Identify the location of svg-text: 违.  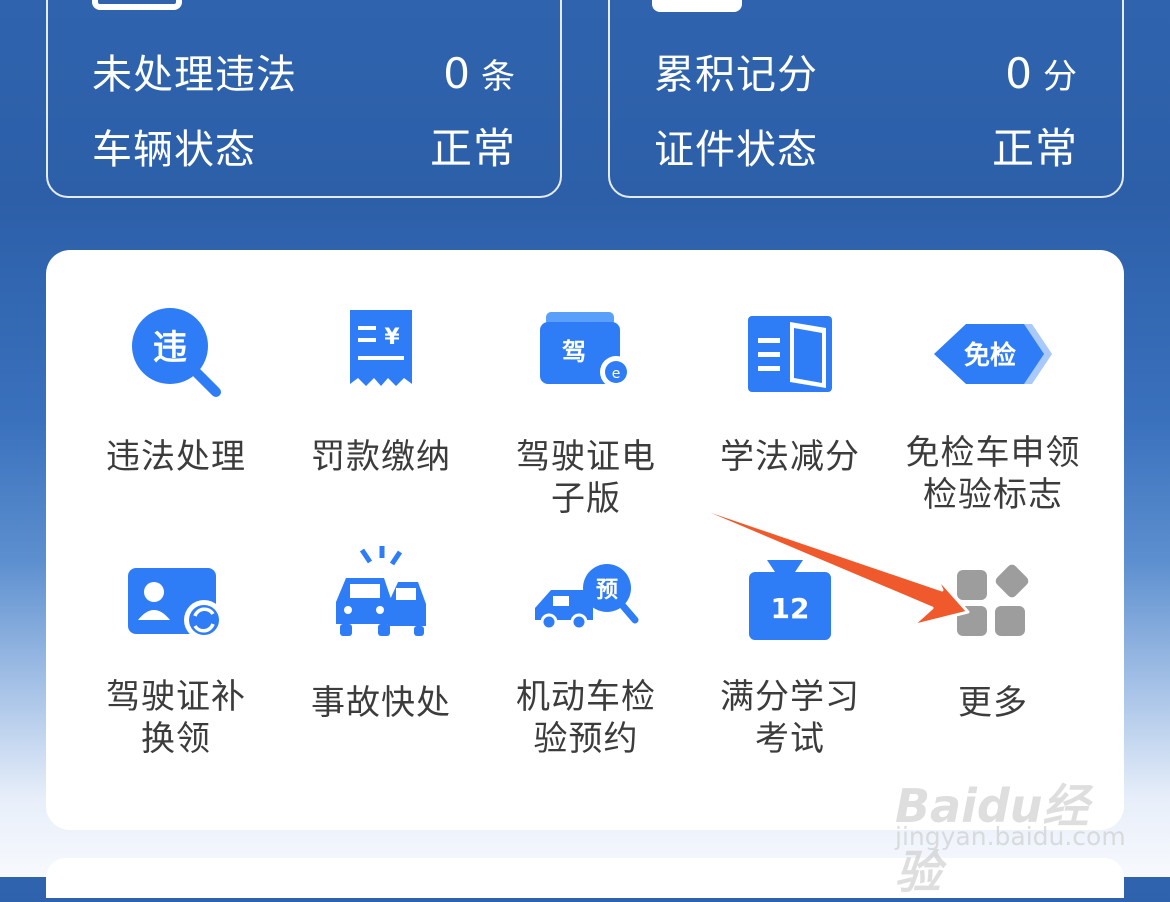
(170, 348).